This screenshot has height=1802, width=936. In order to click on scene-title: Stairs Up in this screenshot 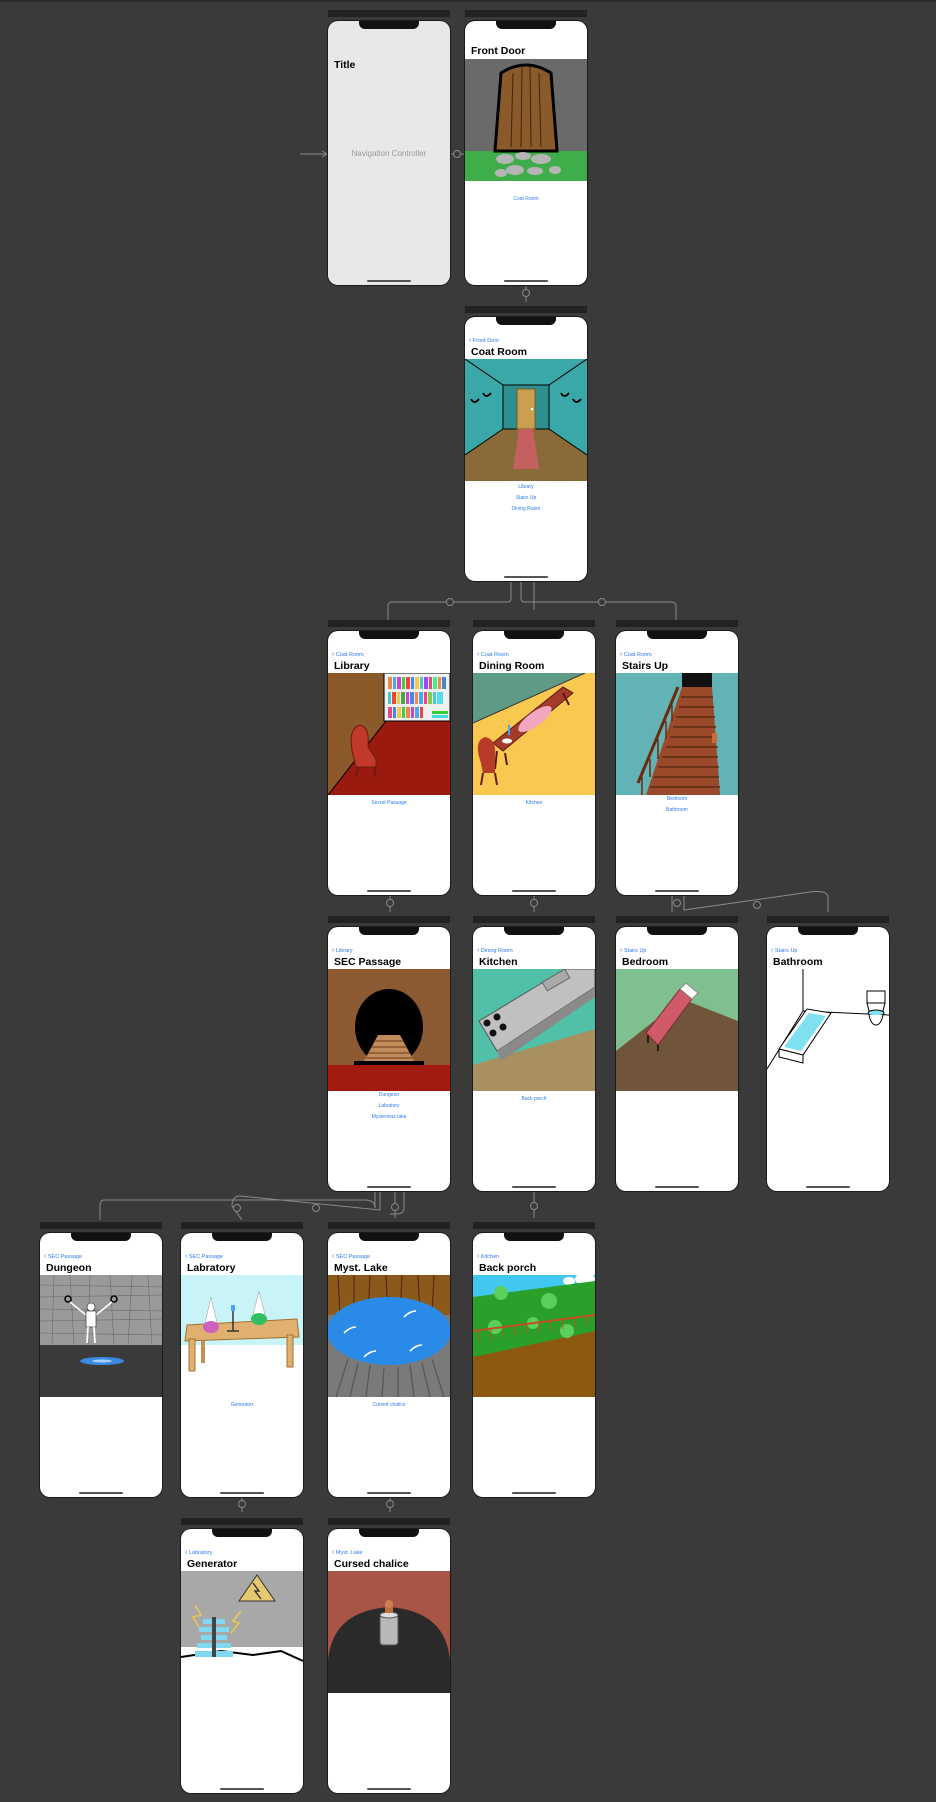, I will do `click(645, 666)`.